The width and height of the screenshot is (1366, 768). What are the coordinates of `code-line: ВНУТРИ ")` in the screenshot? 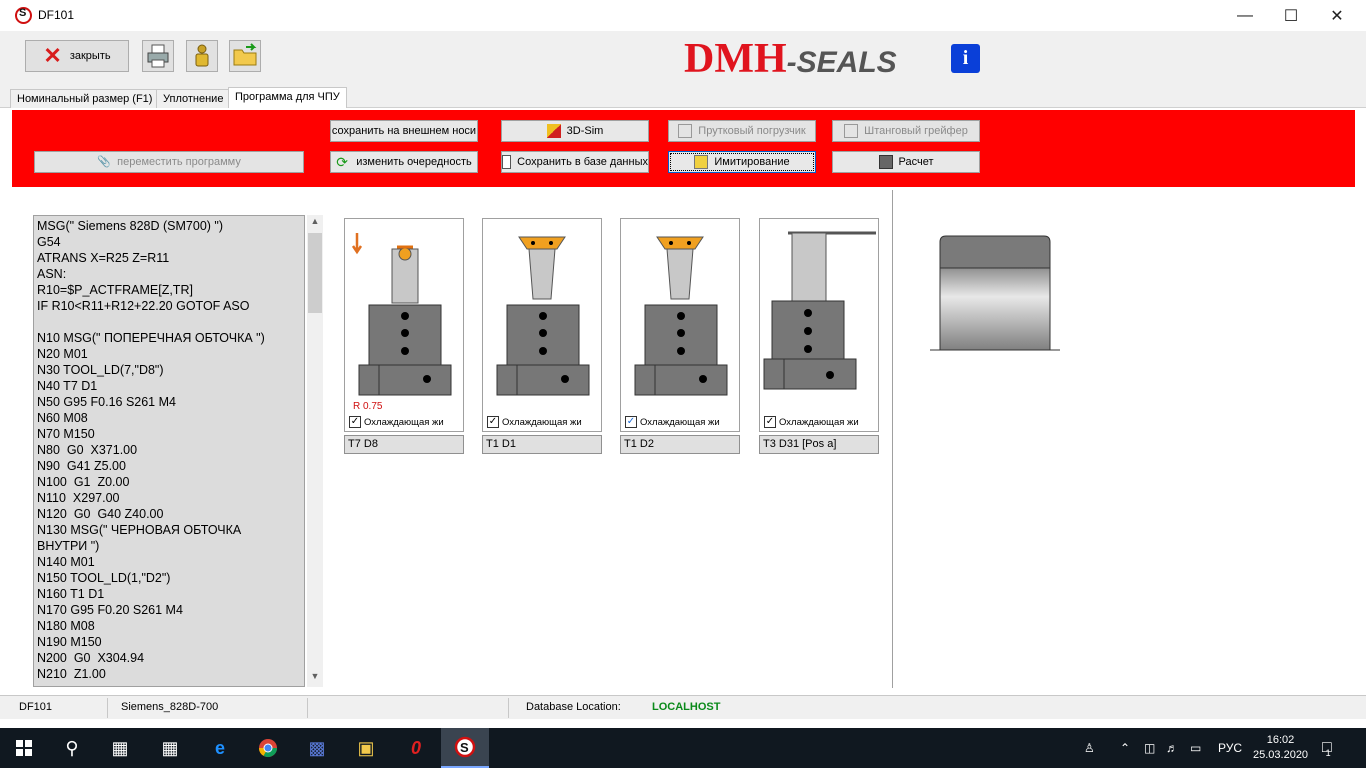 It's located at (68, 546).